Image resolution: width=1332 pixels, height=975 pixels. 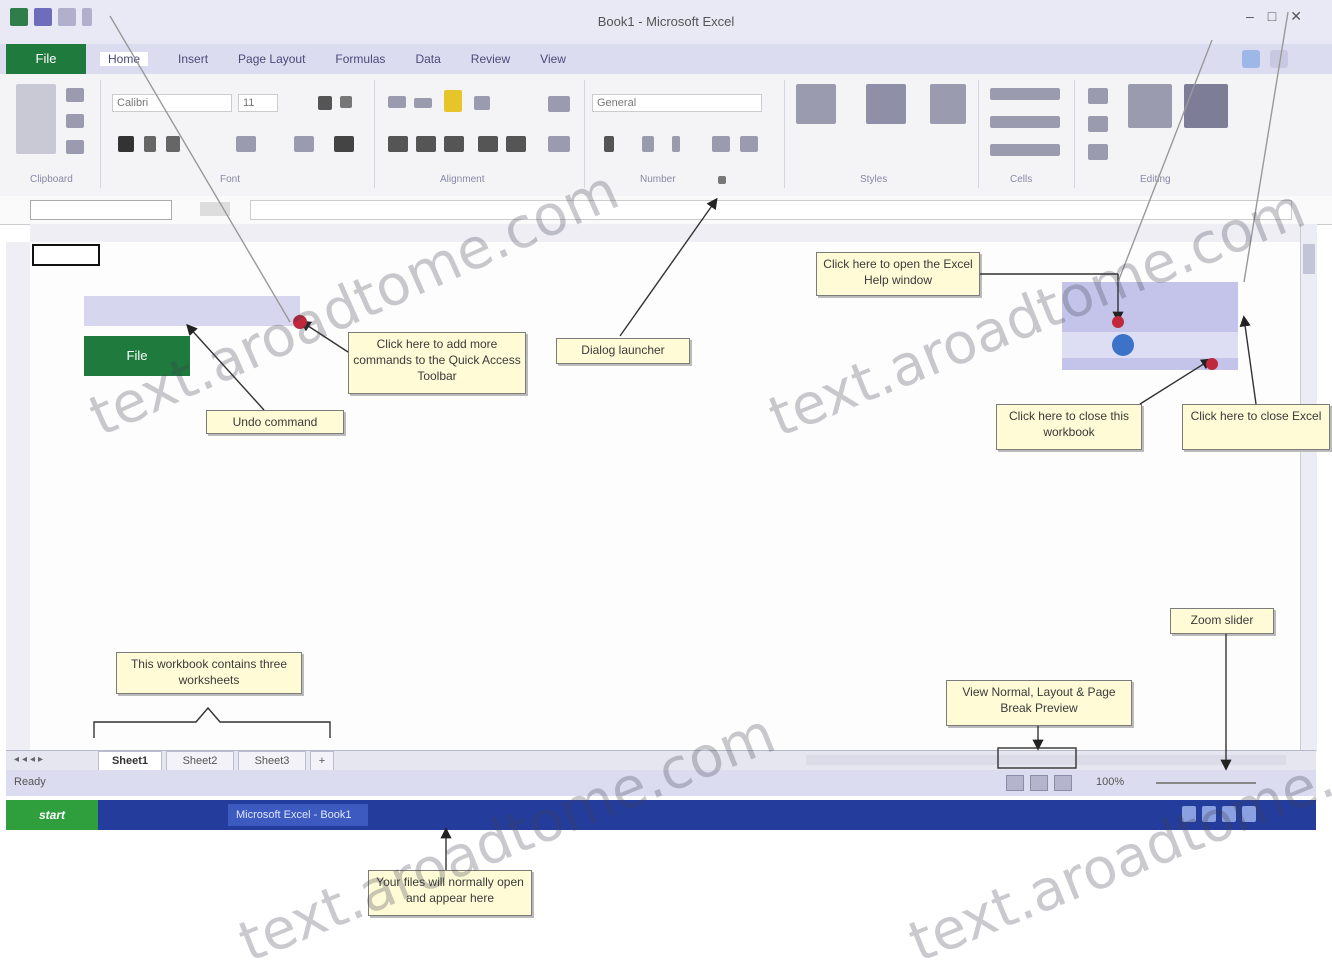 What do you see at coordinates (668, 267) in the screenshot?
I see `arrow-dialog-launcher` at bounding box center [668, 267].